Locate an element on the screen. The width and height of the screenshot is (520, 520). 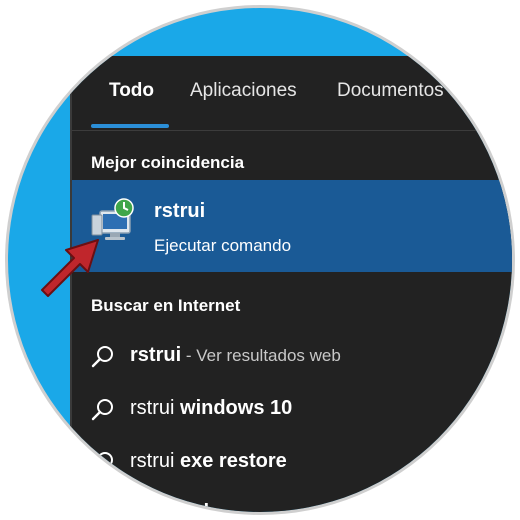
web-result-text: rstrui windows 10 is located at coordinates (211, 408).